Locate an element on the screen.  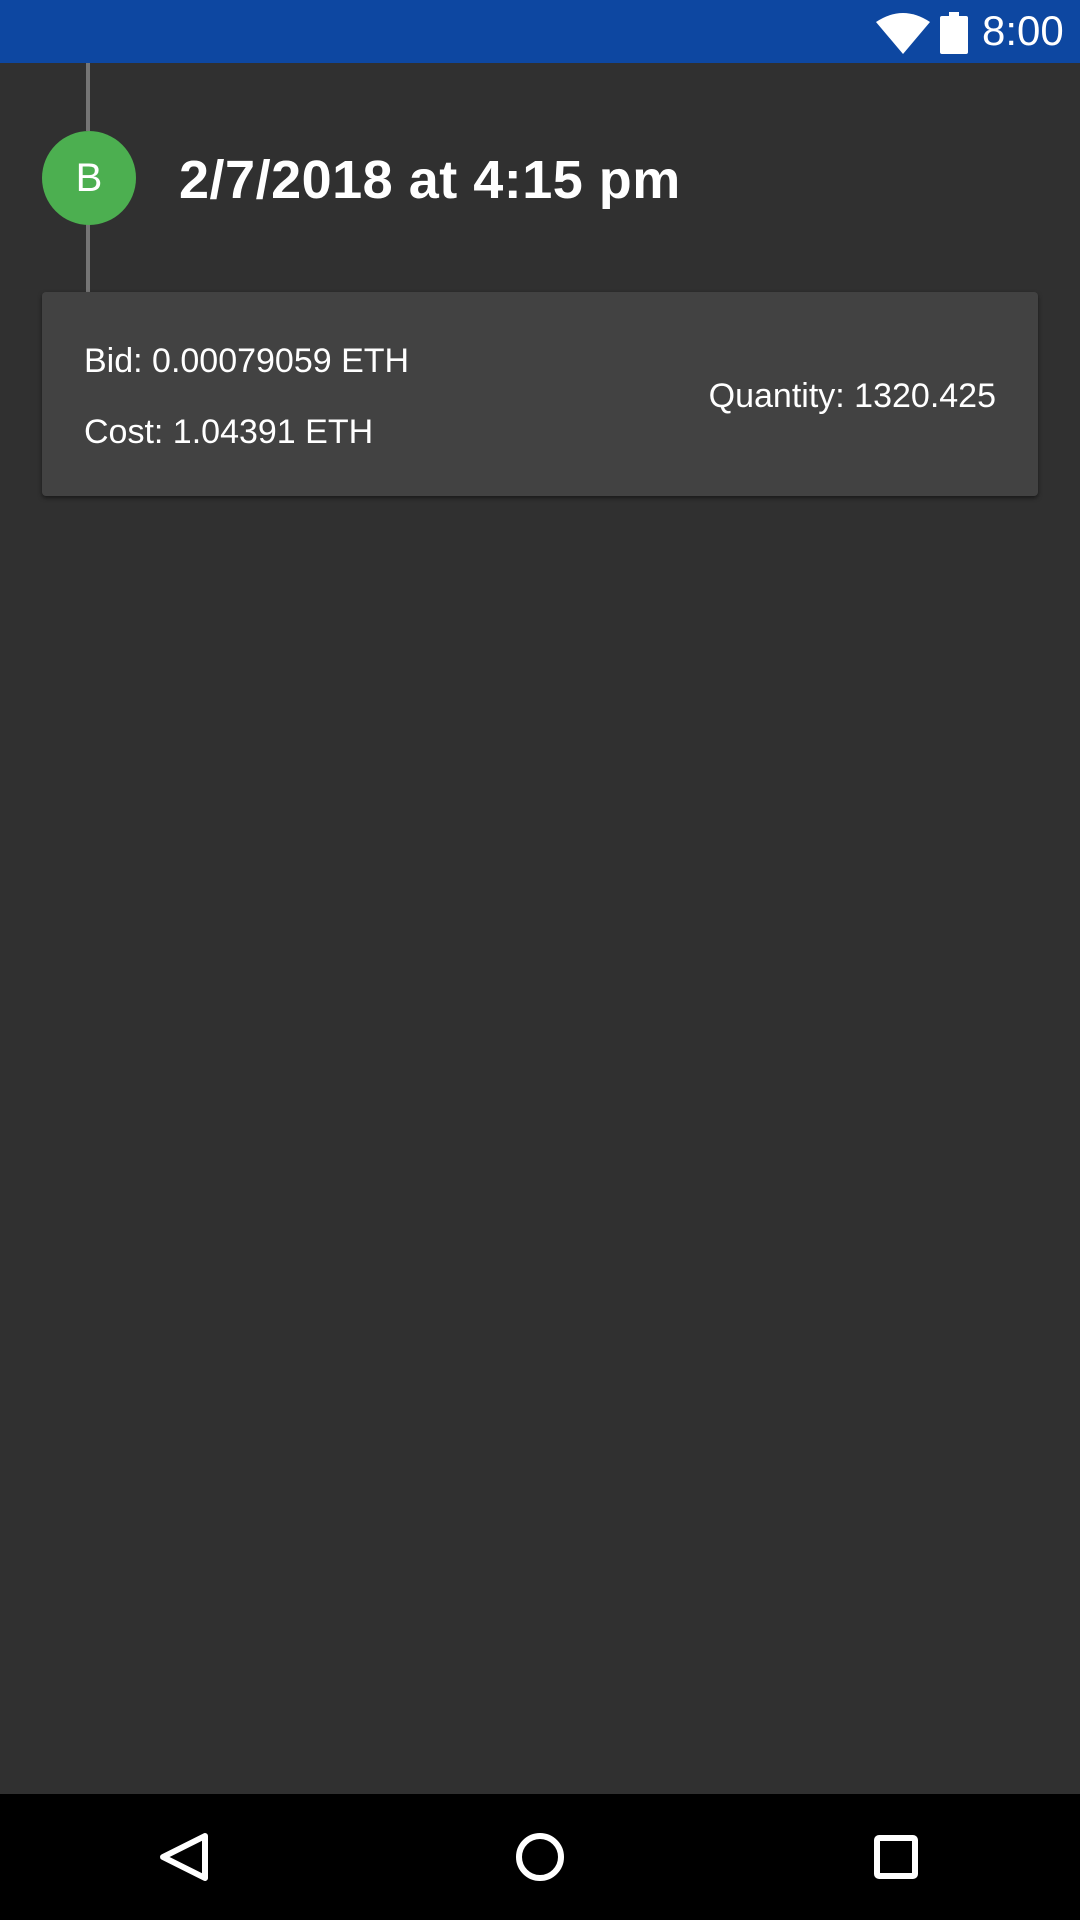
home-icon is located at coordinates (540, 1857).